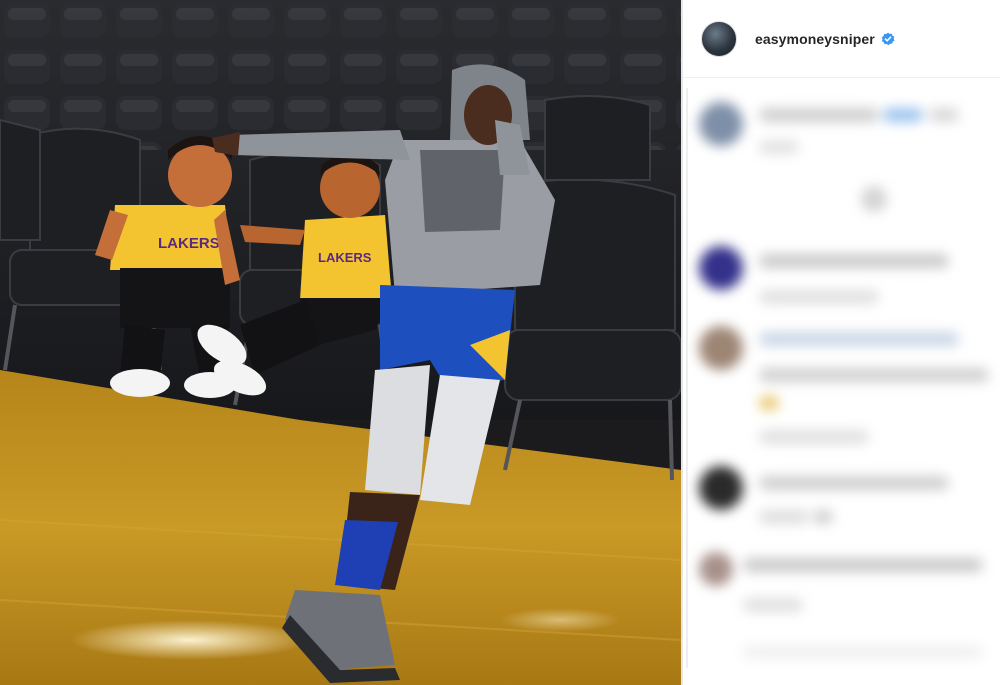 The image size is (1000, 685). Describe the element at coordinates (888, 38) in the screenshot. I see `verified-badge-icon` at that location.